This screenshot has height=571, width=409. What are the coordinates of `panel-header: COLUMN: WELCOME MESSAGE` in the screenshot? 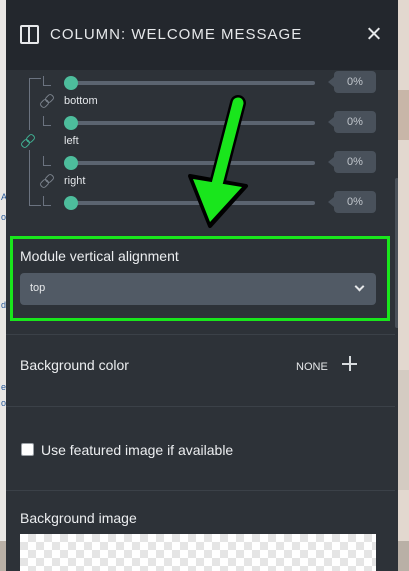 It's located at (202, 35).